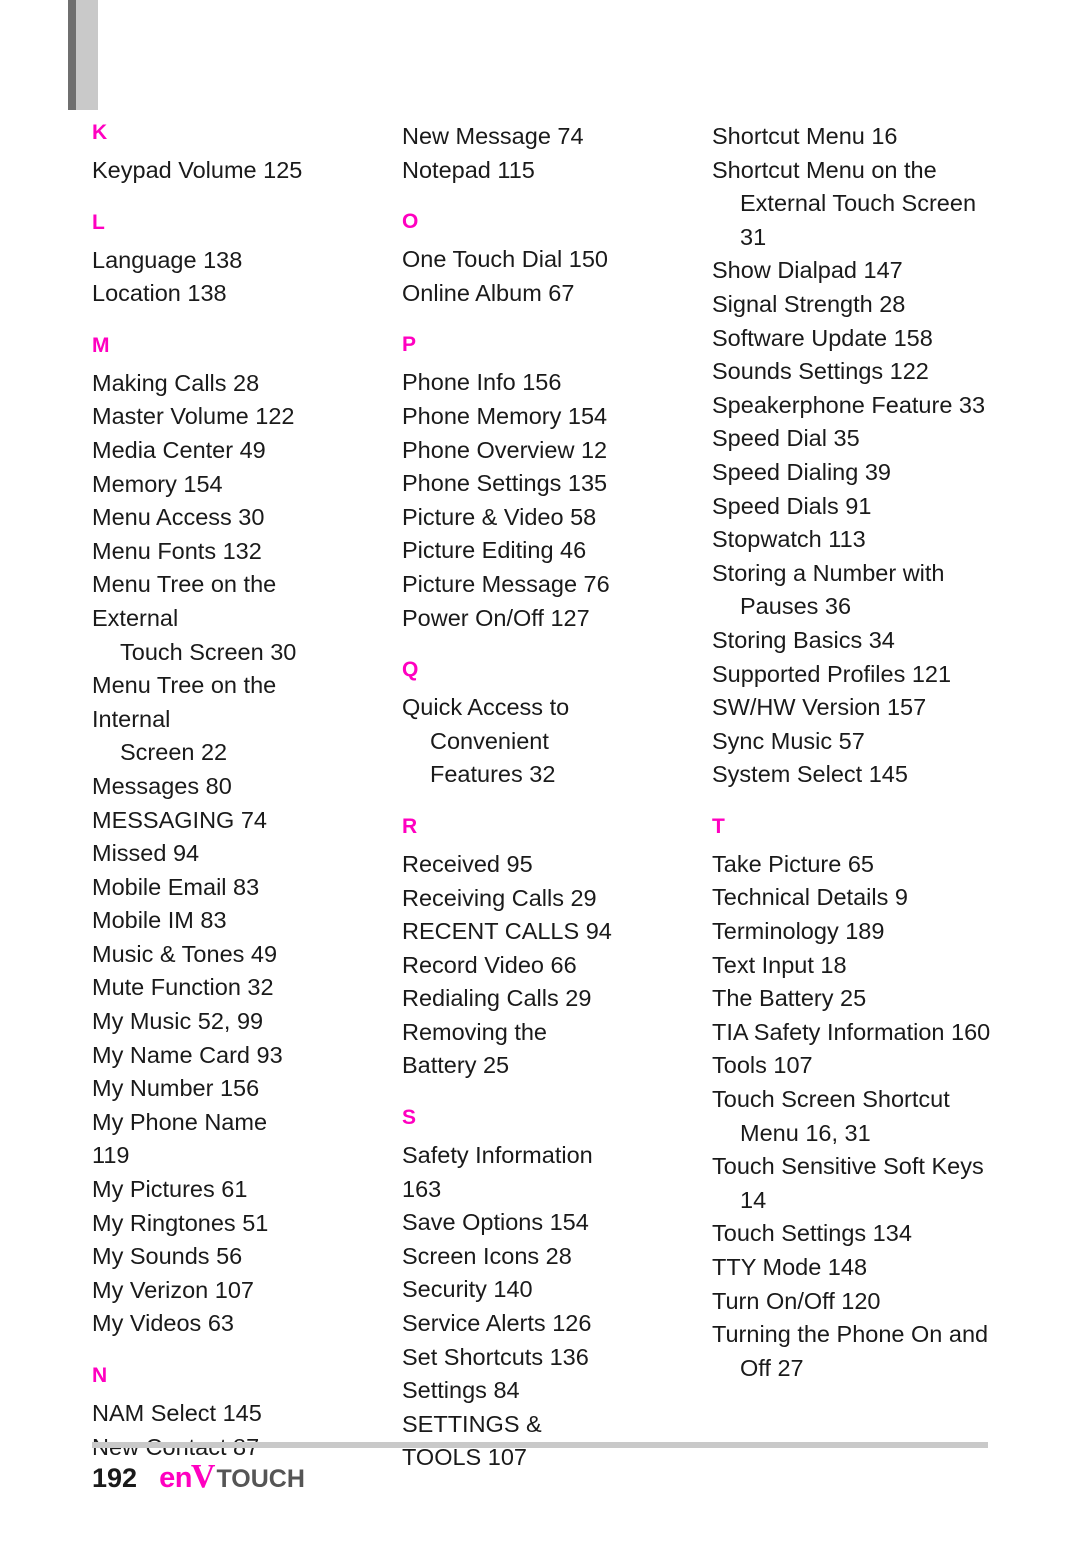 Image resolution: width=1080 pixels, height=1552 pixels. What do you see at coordinates (876, 540) in the screenshot?
I see `index-entry: Stopwatch 113` at bounding box center [876, 540].